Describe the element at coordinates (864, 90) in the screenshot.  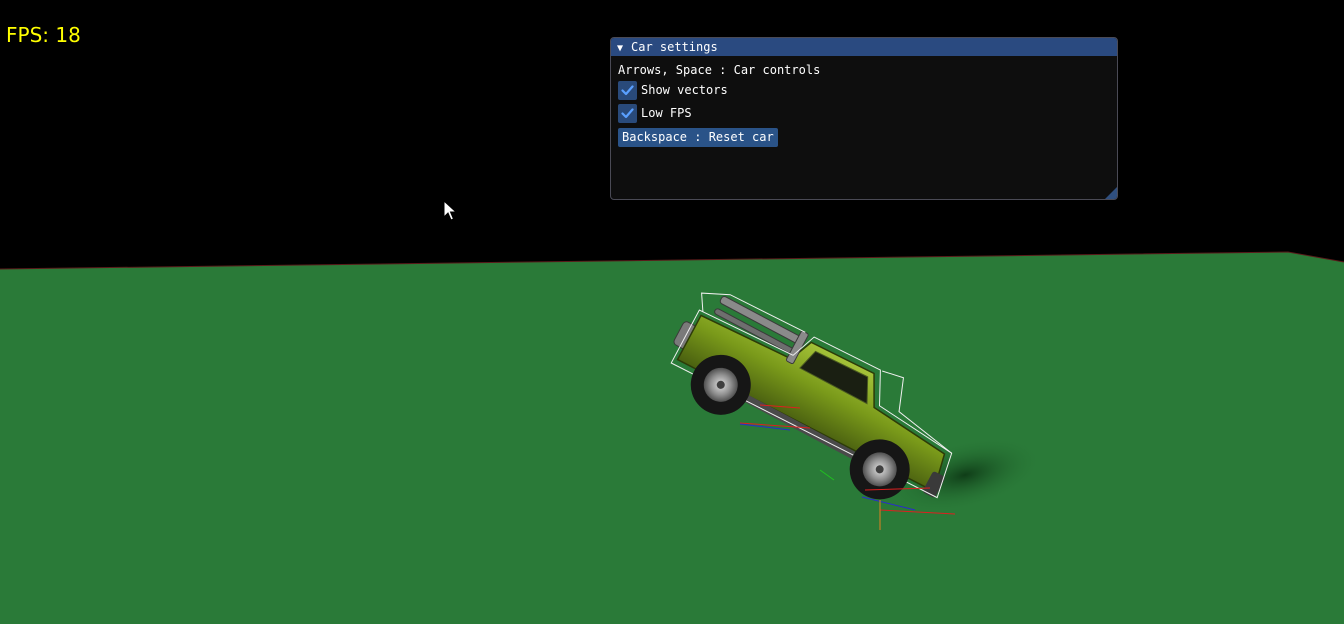
I see `show-vectors-row: Show vectors` at that location.